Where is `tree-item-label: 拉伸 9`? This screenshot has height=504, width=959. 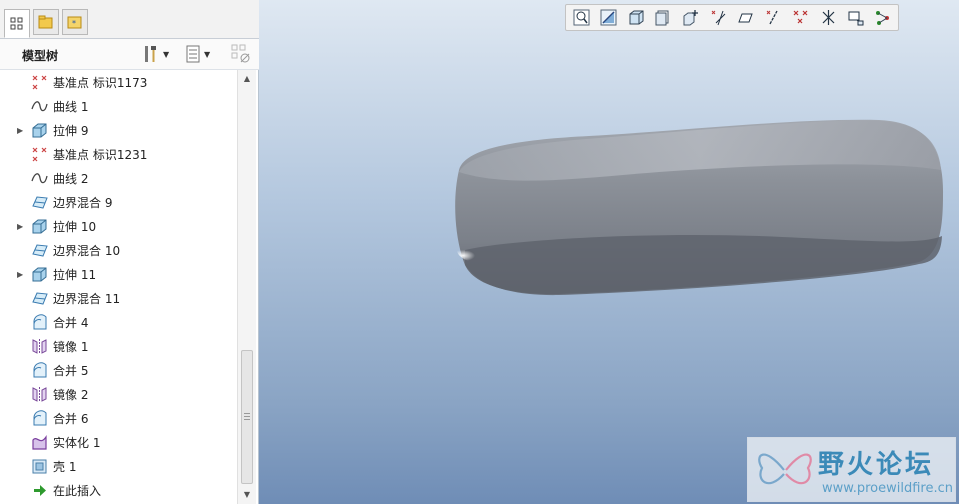 tree-item-label: 拉伸 9 is located at coordinates (71, 130).